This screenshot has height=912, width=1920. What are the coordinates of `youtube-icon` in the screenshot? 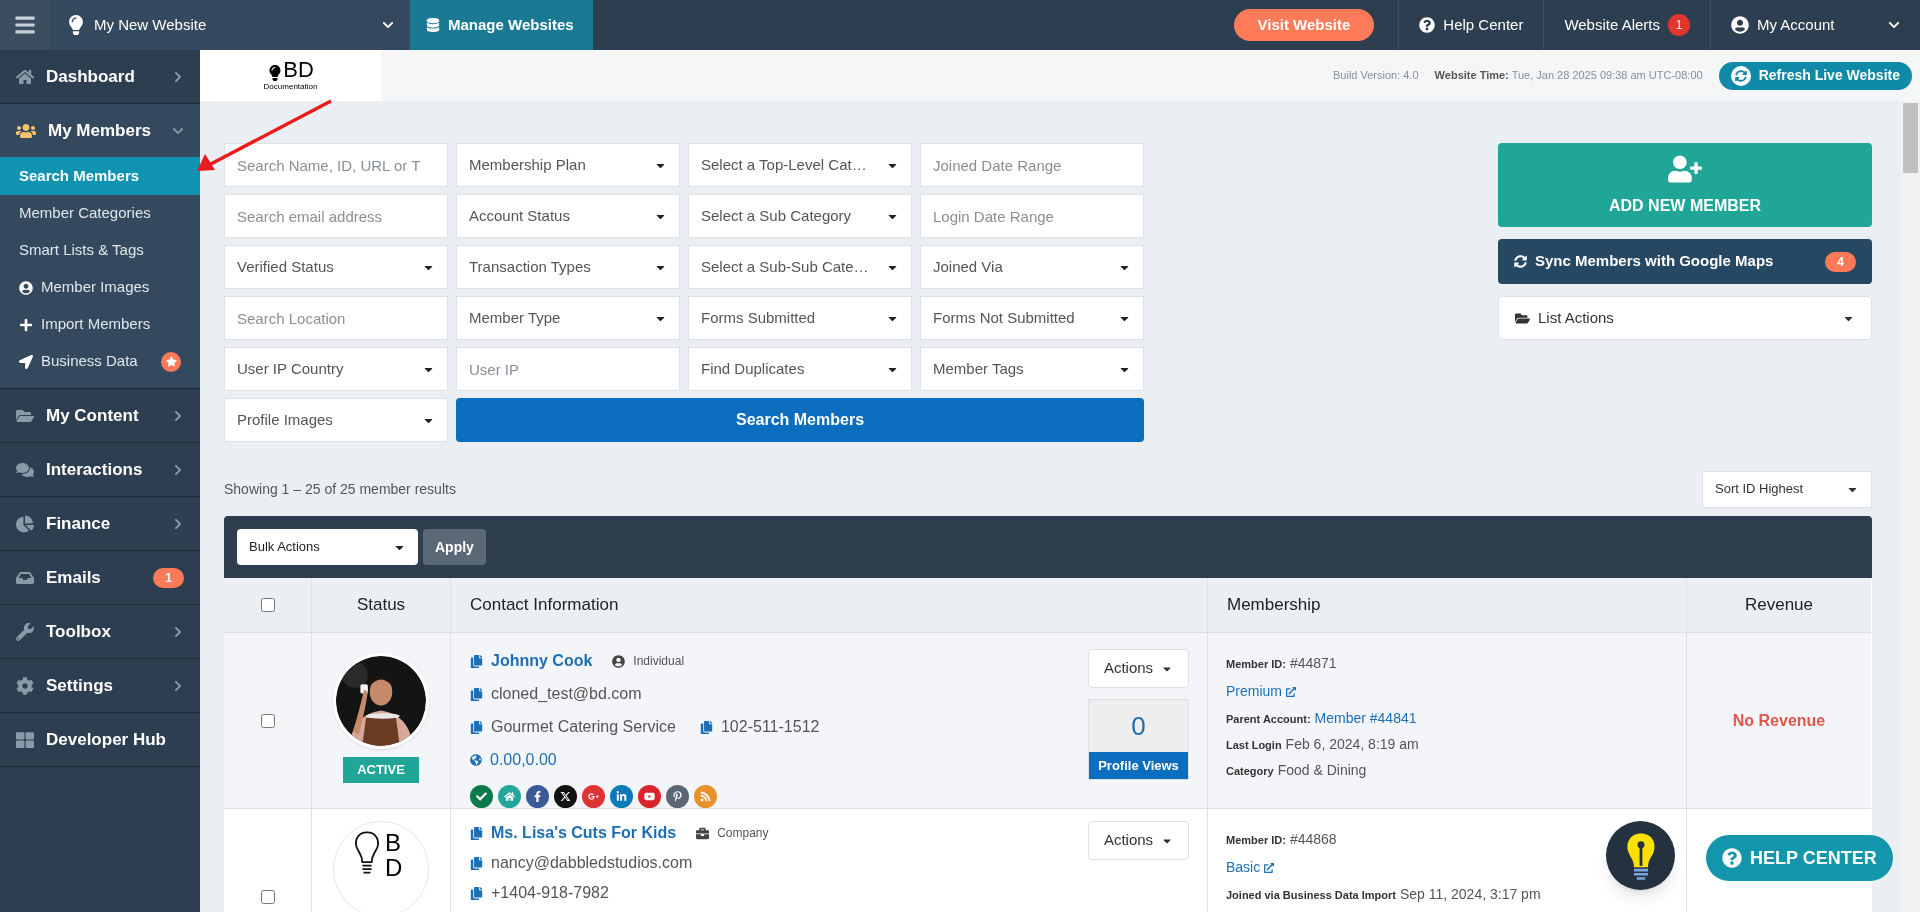 It's located at (649, 796).